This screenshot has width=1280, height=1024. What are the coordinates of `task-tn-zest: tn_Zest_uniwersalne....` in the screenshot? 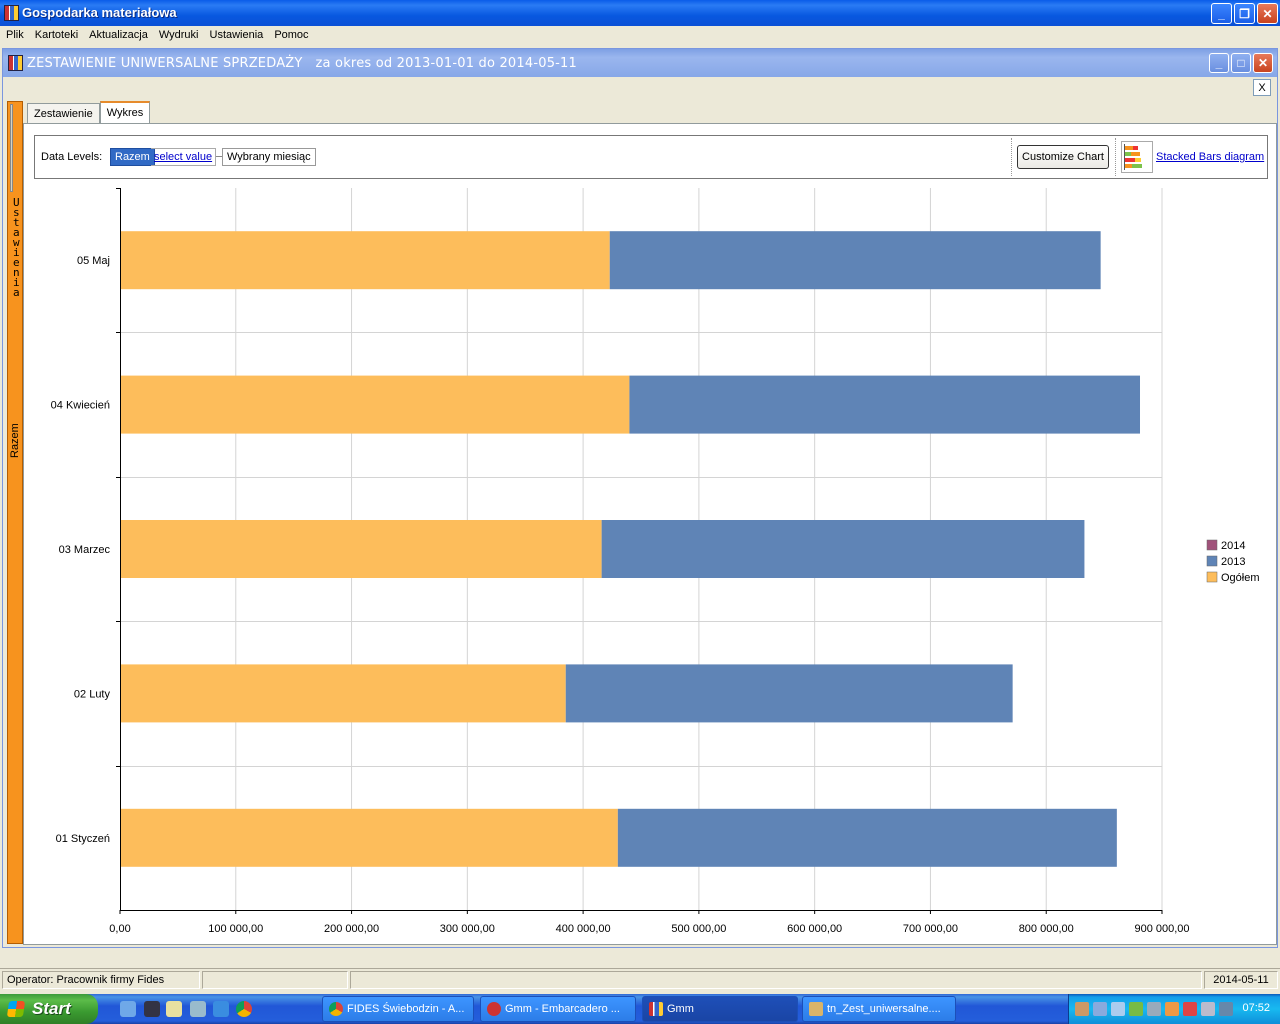 It's located at (879, 1009).